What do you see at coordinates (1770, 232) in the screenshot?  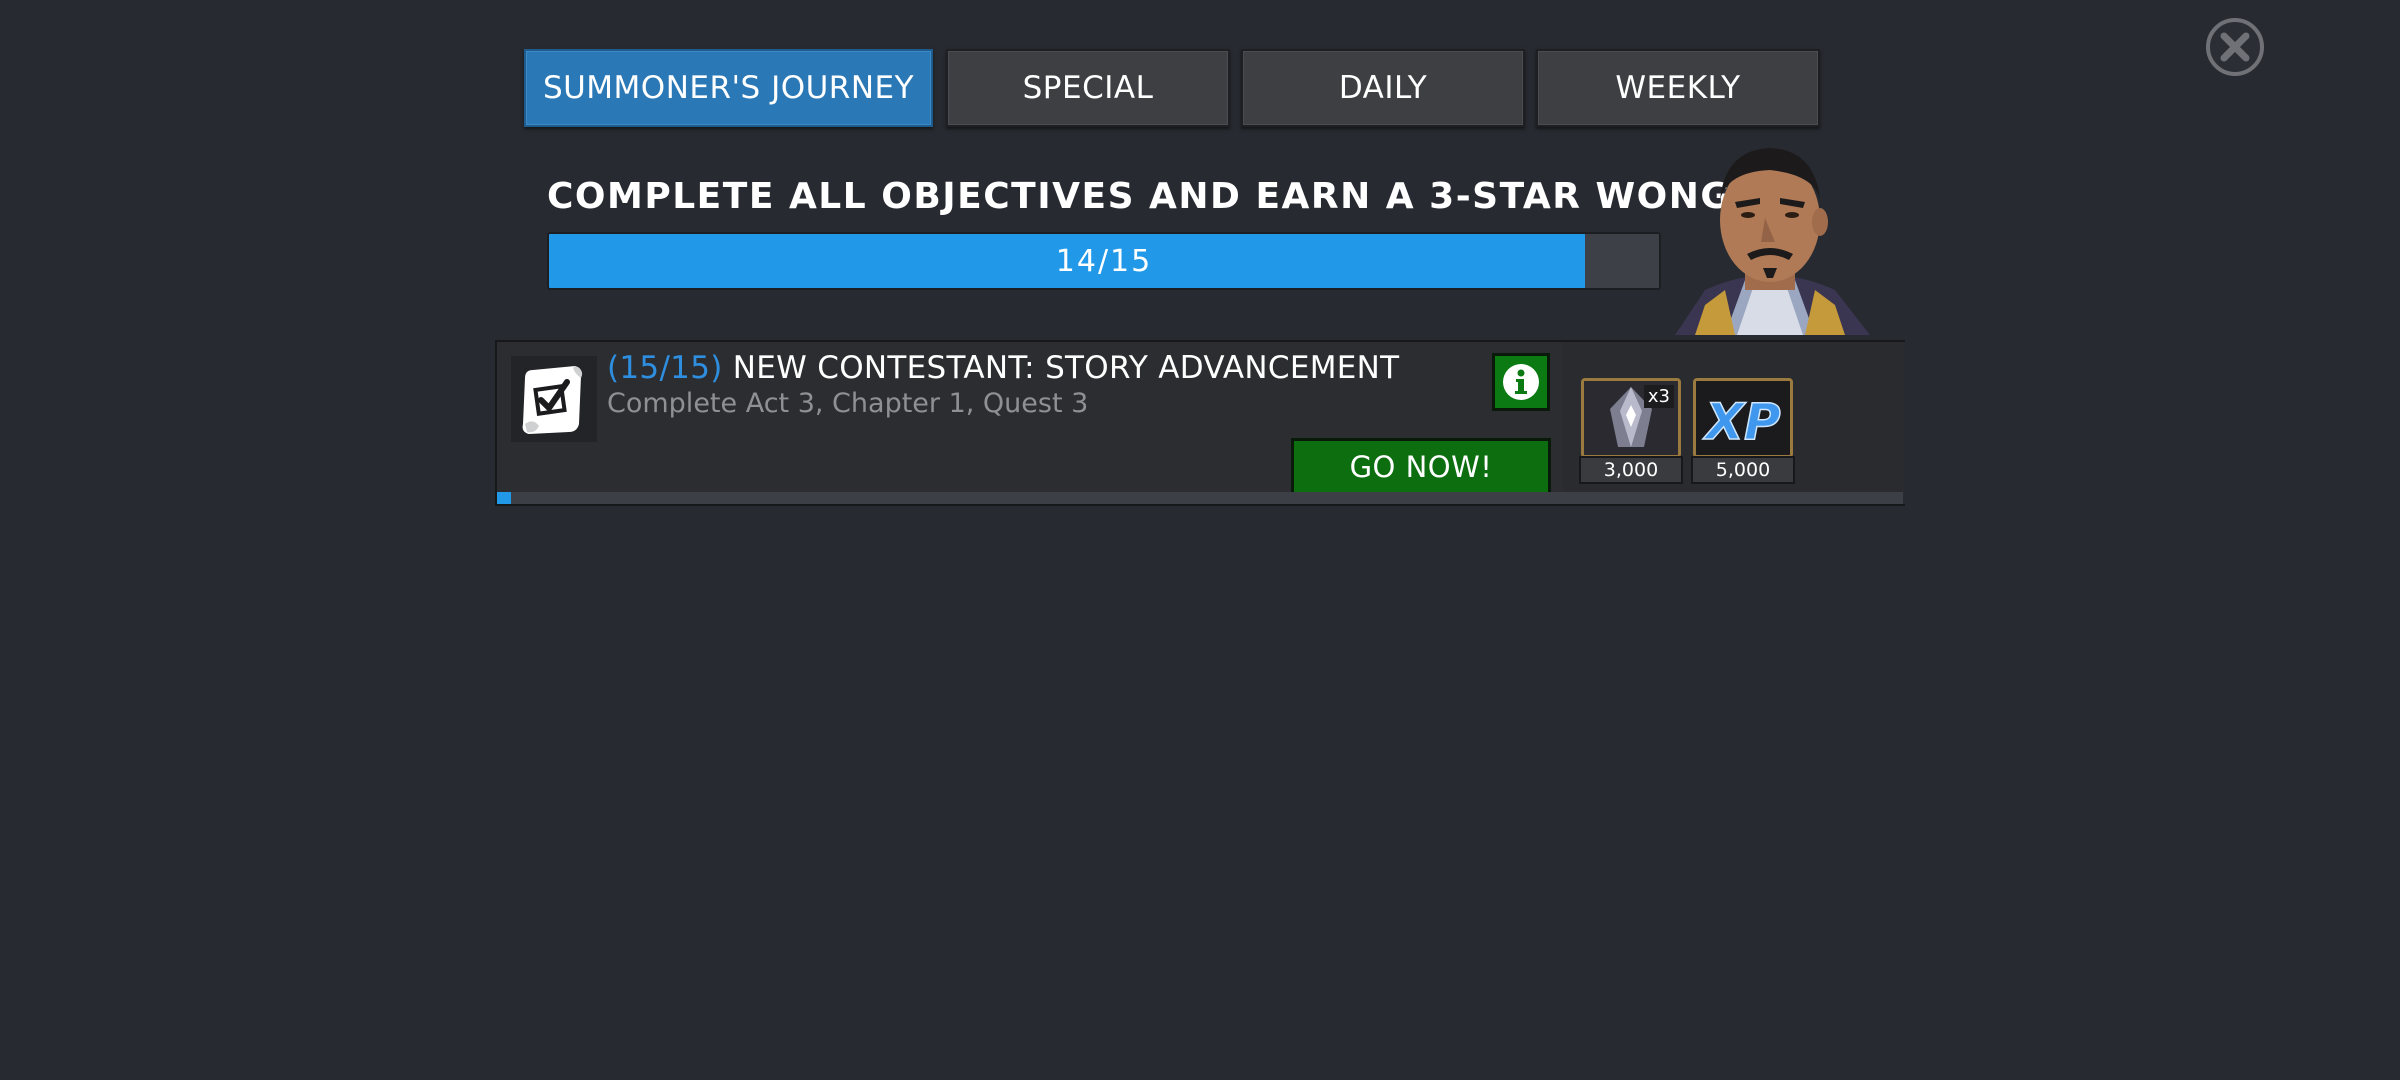 I see `wong-portrait` at bounding box center [1770, 232].